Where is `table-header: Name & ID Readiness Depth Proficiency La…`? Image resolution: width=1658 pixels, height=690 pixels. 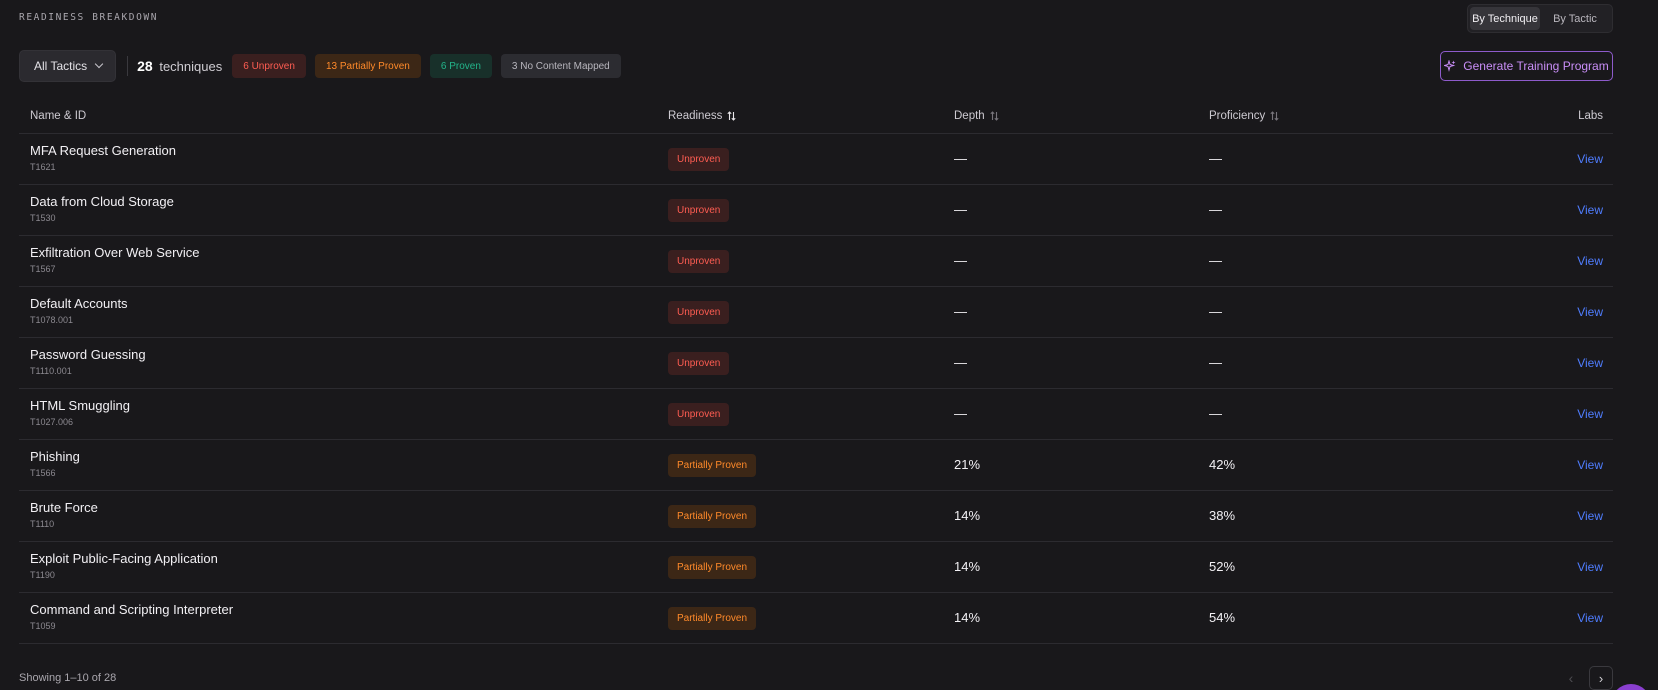
table-header: Name & ID Readiness Depth Proficiency La… is located at coordinates (816, 118).